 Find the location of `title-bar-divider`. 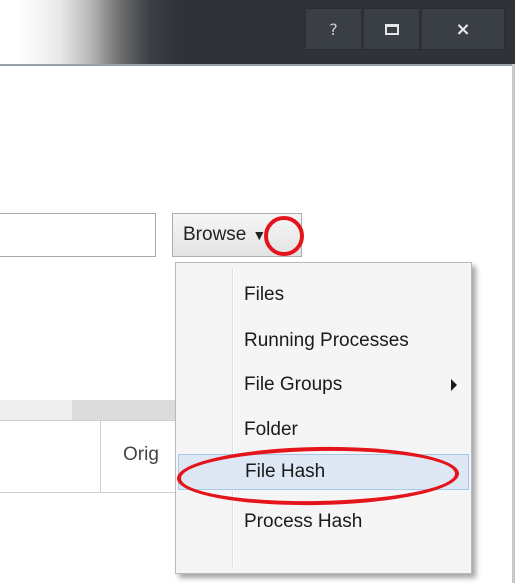

title-bar-divider is located at coordinates (257, 65).